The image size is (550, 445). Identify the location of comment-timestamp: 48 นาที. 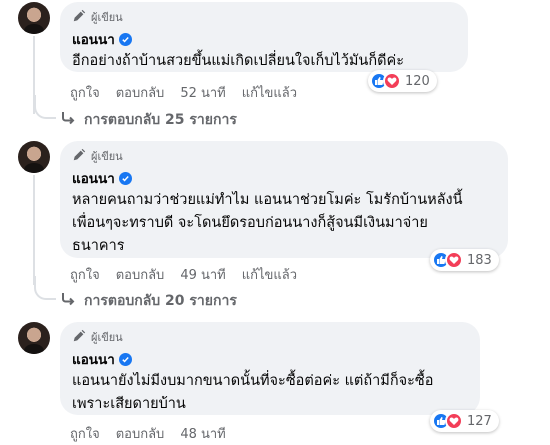
(202, 433).